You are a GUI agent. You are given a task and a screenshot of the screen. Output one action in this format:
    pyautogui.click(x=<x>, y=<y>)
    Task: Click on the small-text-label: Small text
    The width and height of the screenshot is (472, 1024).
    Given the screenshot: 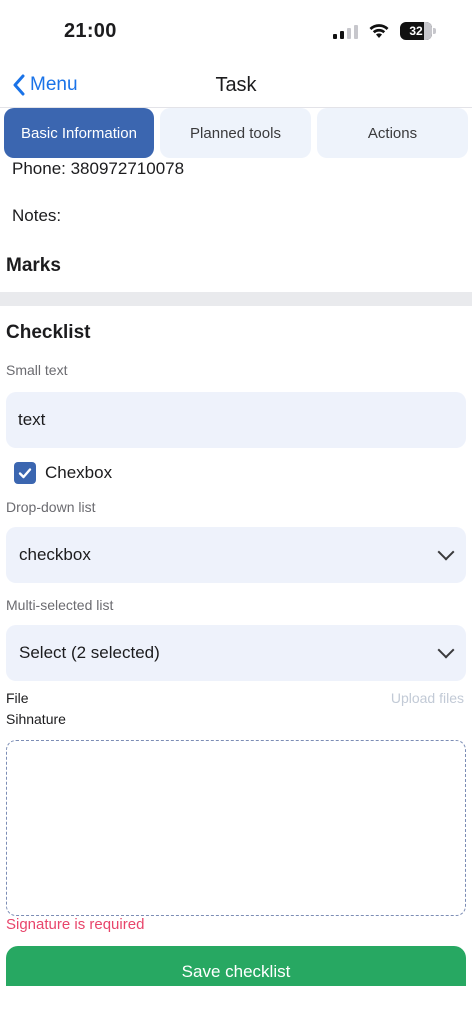 What is the action you would take?
    pyautogui.click(x=37, y=370)
    